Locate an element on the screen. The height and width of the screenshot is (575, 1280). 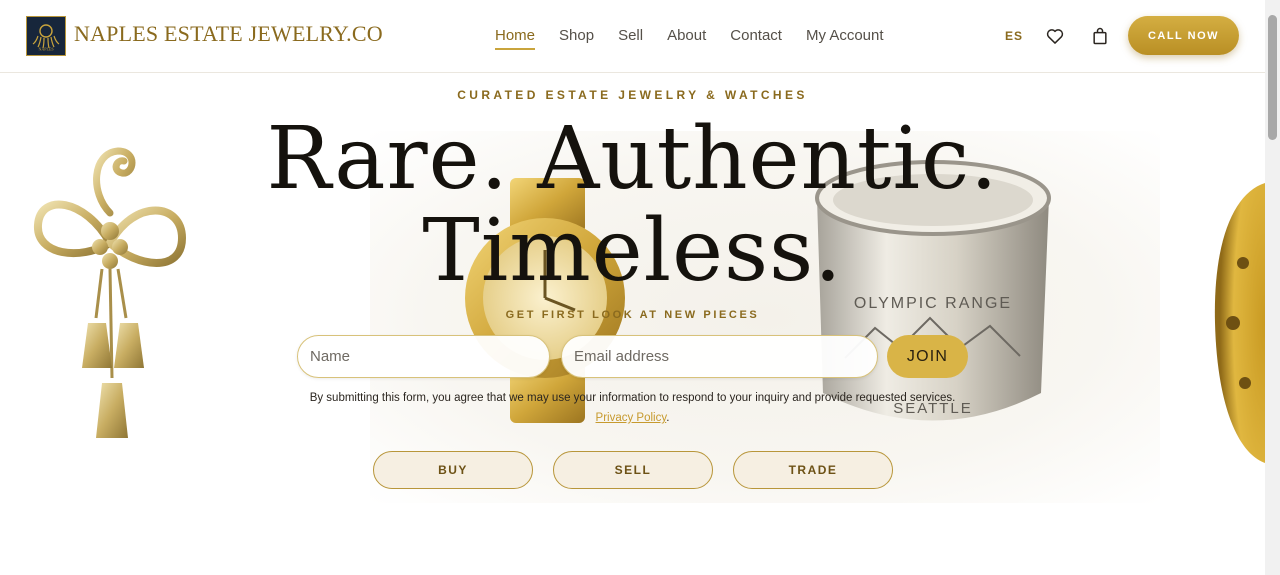
main-nav: Home Shop Sell About Contact My Account is located at coordinates (701, 38).